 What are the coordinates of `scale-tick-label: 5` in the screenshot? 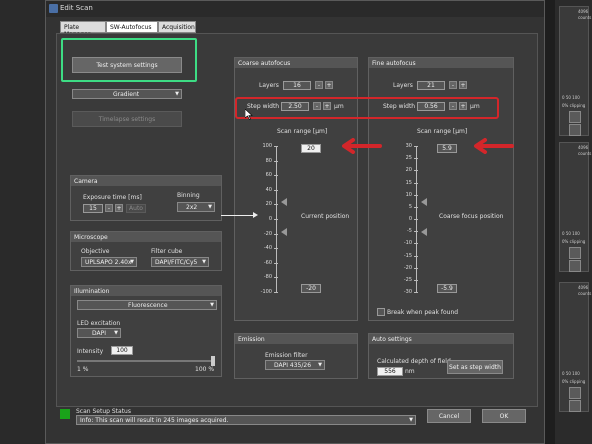 It's located at (410, 206).